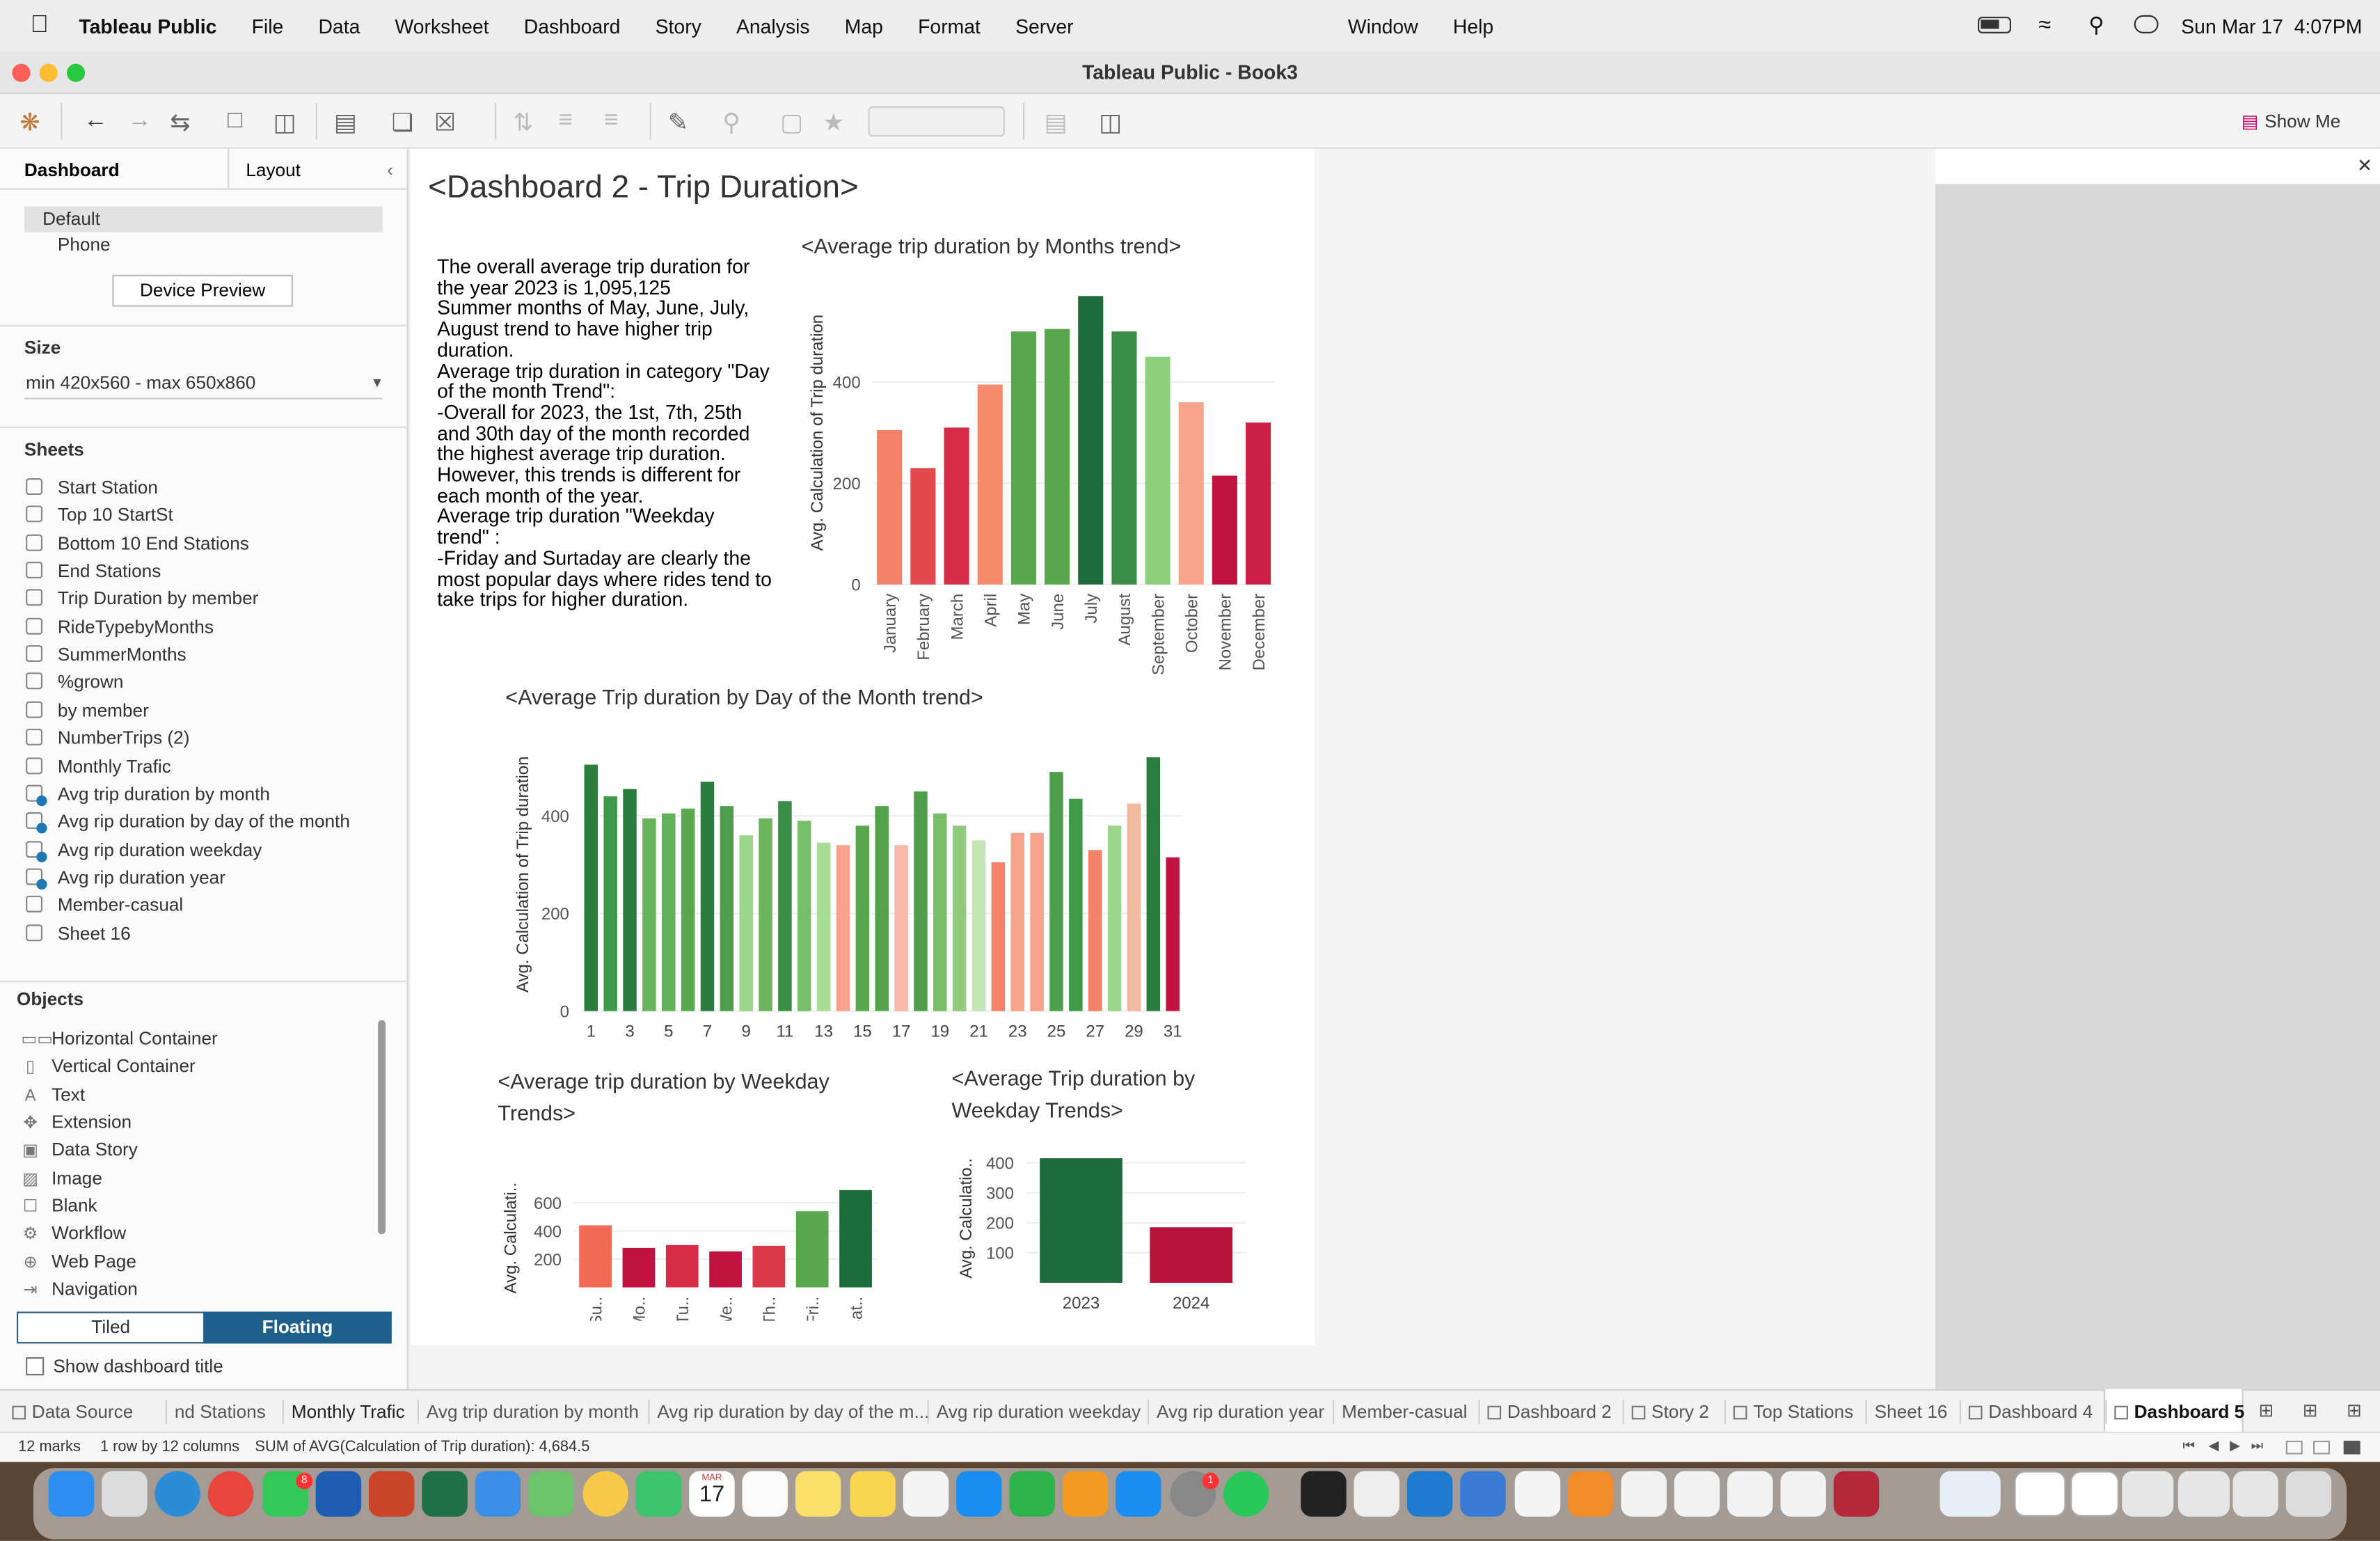 The image size is (2380, 1541). What do you see at coordinates (148, 794) in the screenshot?
I see `sheet-item: Avg trip duration by month` at bounding box center [148, 794].